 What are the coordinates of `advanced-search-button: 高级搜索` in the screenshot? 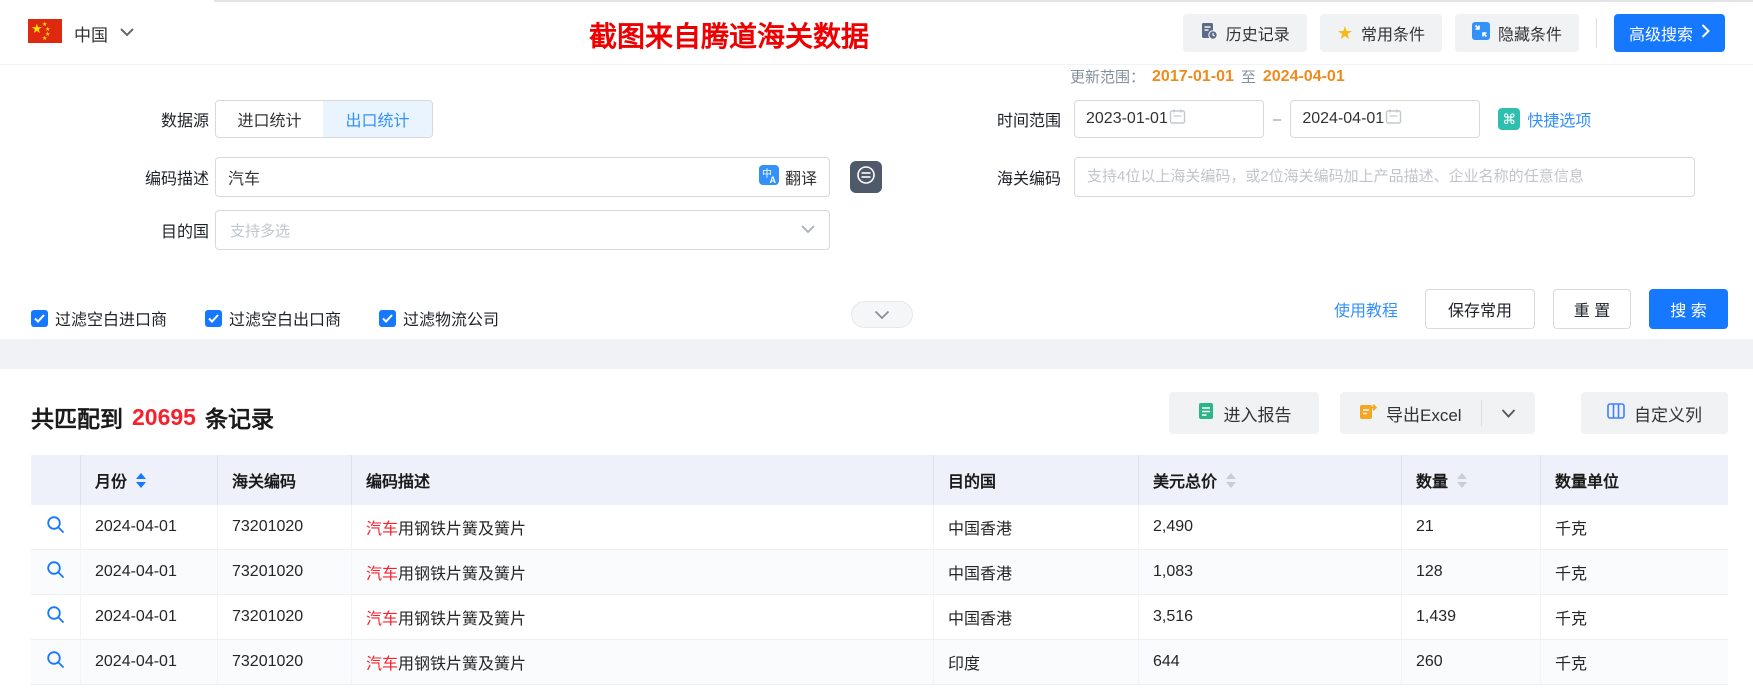 It's located at (1669, 33).